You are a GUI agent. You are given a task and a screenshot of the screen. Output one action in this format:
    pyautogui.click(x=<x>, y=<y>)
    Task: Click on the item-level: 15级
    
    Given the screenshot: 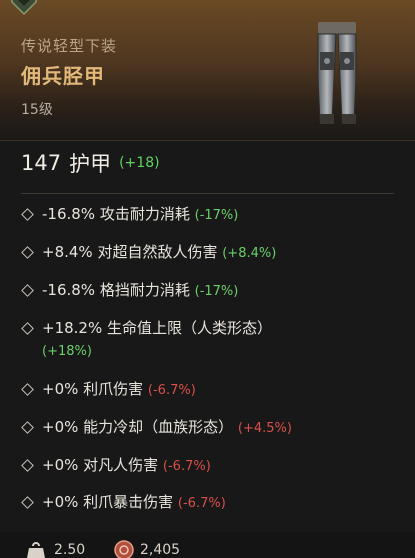 What is the action you would take?
    pyautogui.click(x=37, y=110)
    